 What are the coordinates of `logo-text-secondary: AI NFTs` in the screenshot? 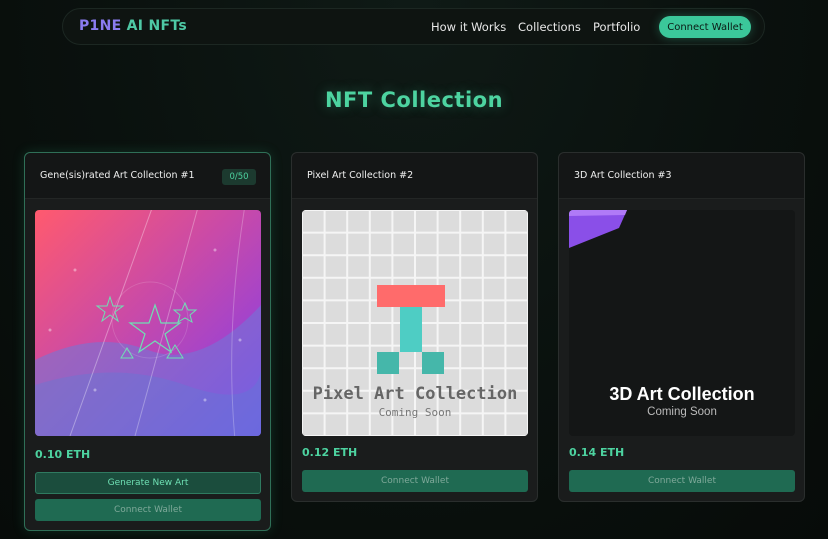 It's located at (154, 26).